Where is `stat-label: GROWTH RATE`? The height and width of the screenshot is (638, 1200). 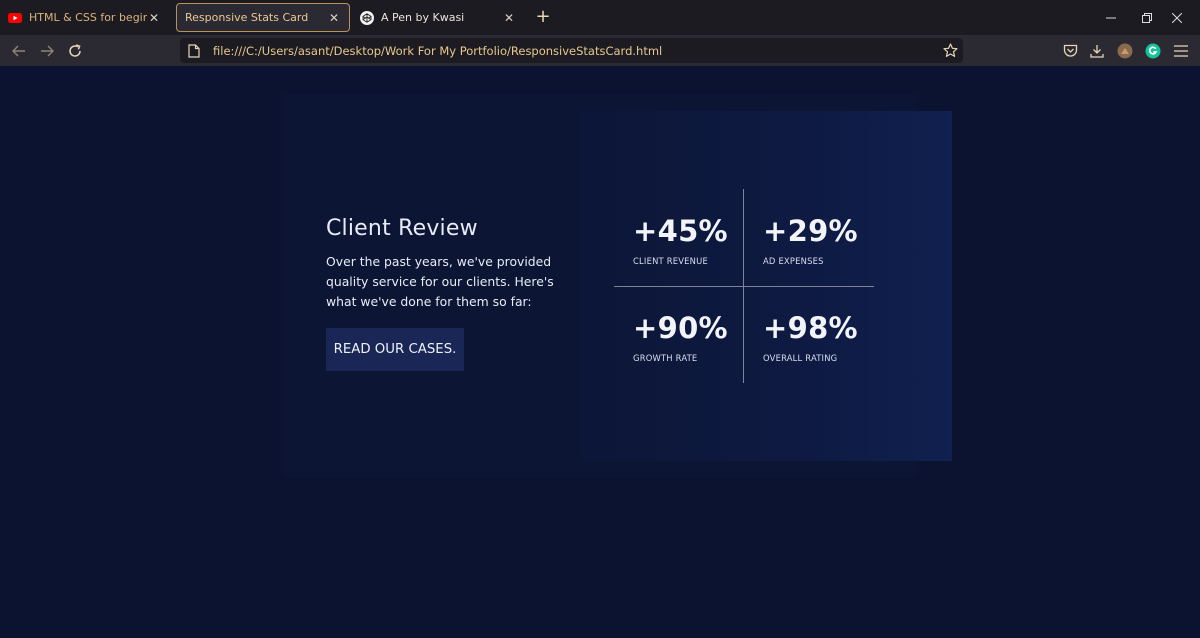
stat-label: GROWTH RATE is located at coordinates (665, 358).